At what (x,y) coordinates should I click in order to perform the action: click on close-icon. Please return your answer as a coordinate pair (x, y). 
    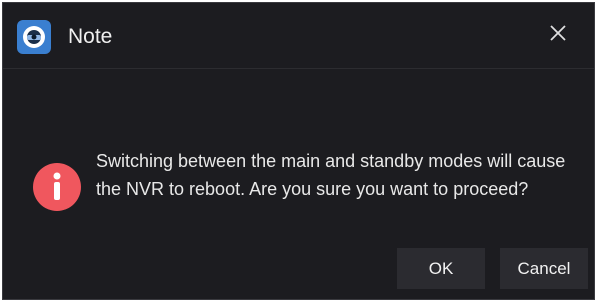
    Looking at the image, I should click on (558, 33).